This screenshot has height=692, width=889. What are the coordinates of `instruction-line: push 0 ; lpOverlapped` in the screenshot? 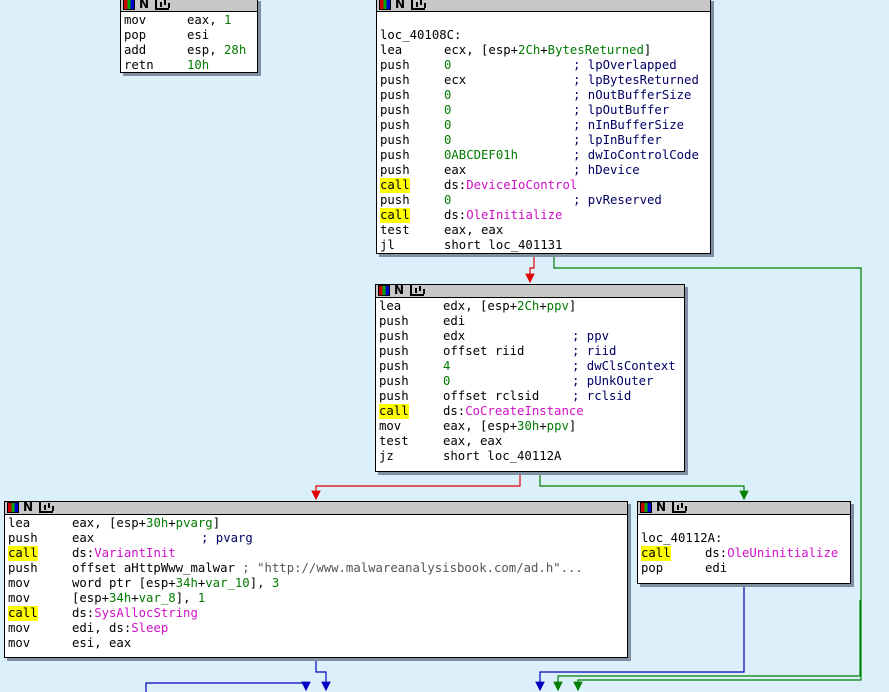 It's located at (543, 65).